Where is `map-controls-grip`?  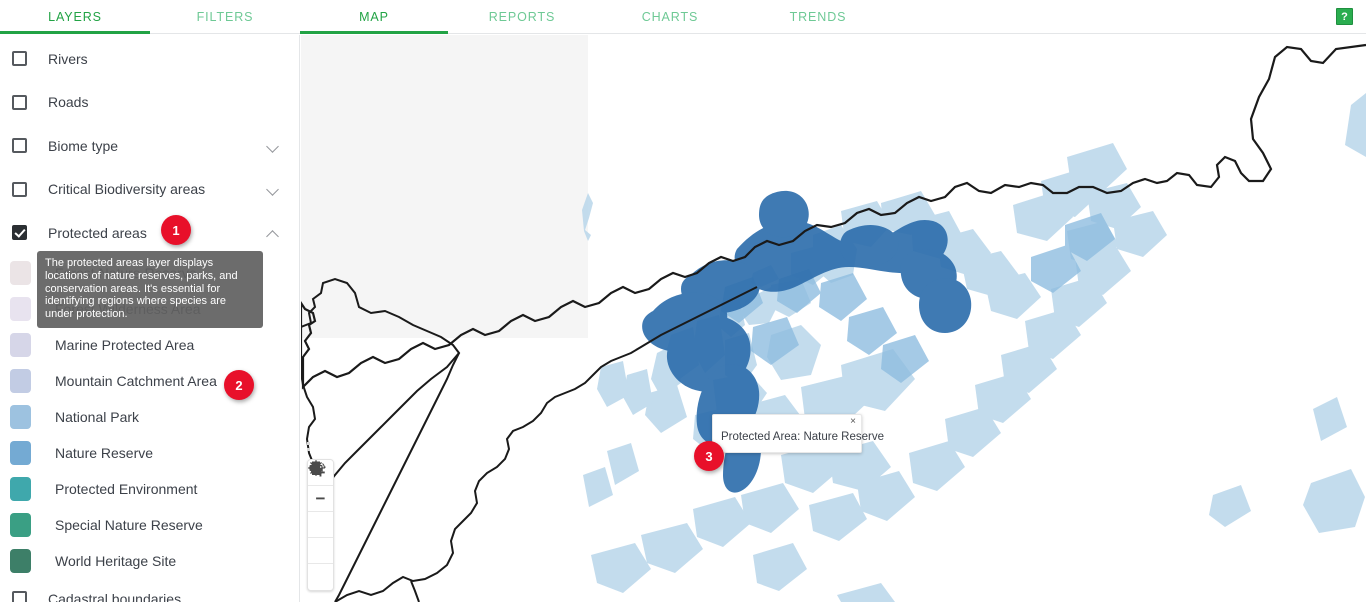 map-controls-grip is located at coordinates (312, 446).